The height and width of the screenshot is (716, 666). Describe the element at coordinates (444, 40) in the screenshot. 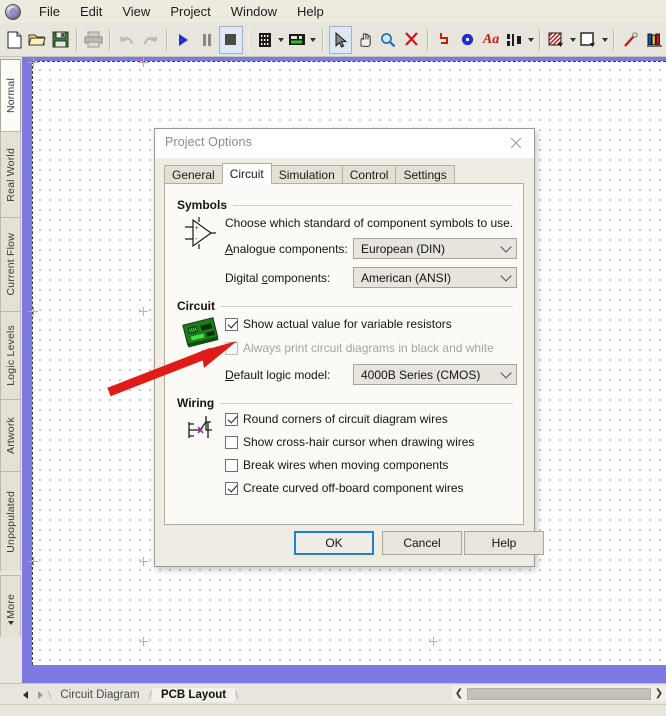

I see `wire-tool-button` at that location.